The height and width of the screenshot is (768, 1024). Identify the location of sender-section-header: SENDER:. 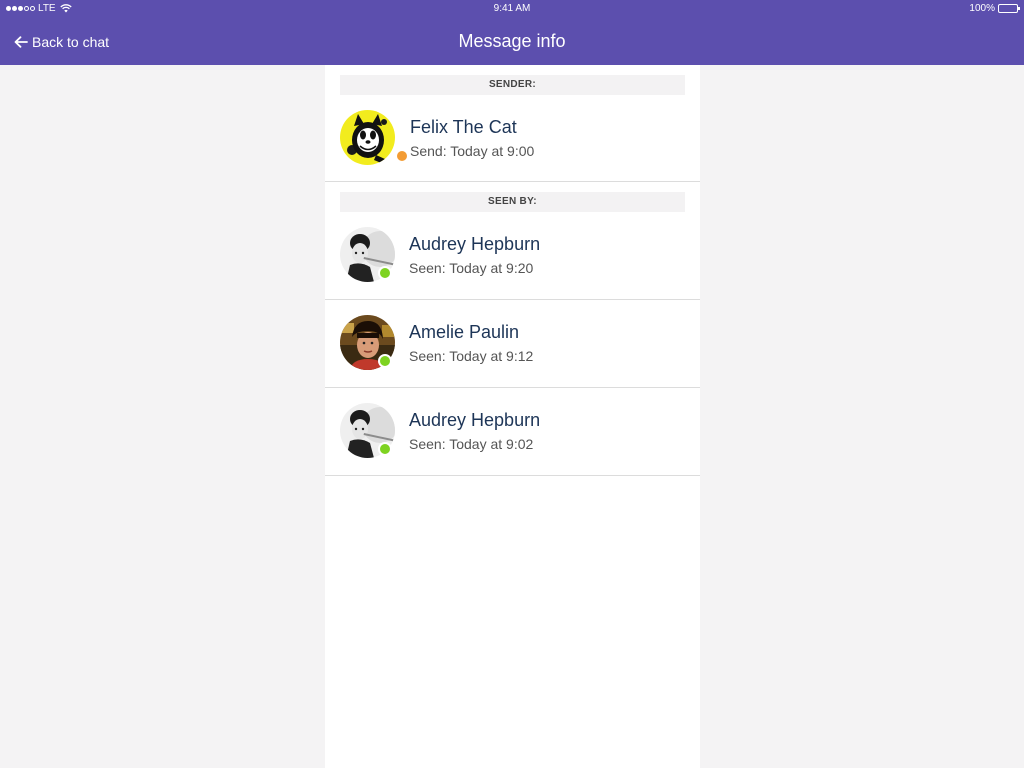
(512, 85).